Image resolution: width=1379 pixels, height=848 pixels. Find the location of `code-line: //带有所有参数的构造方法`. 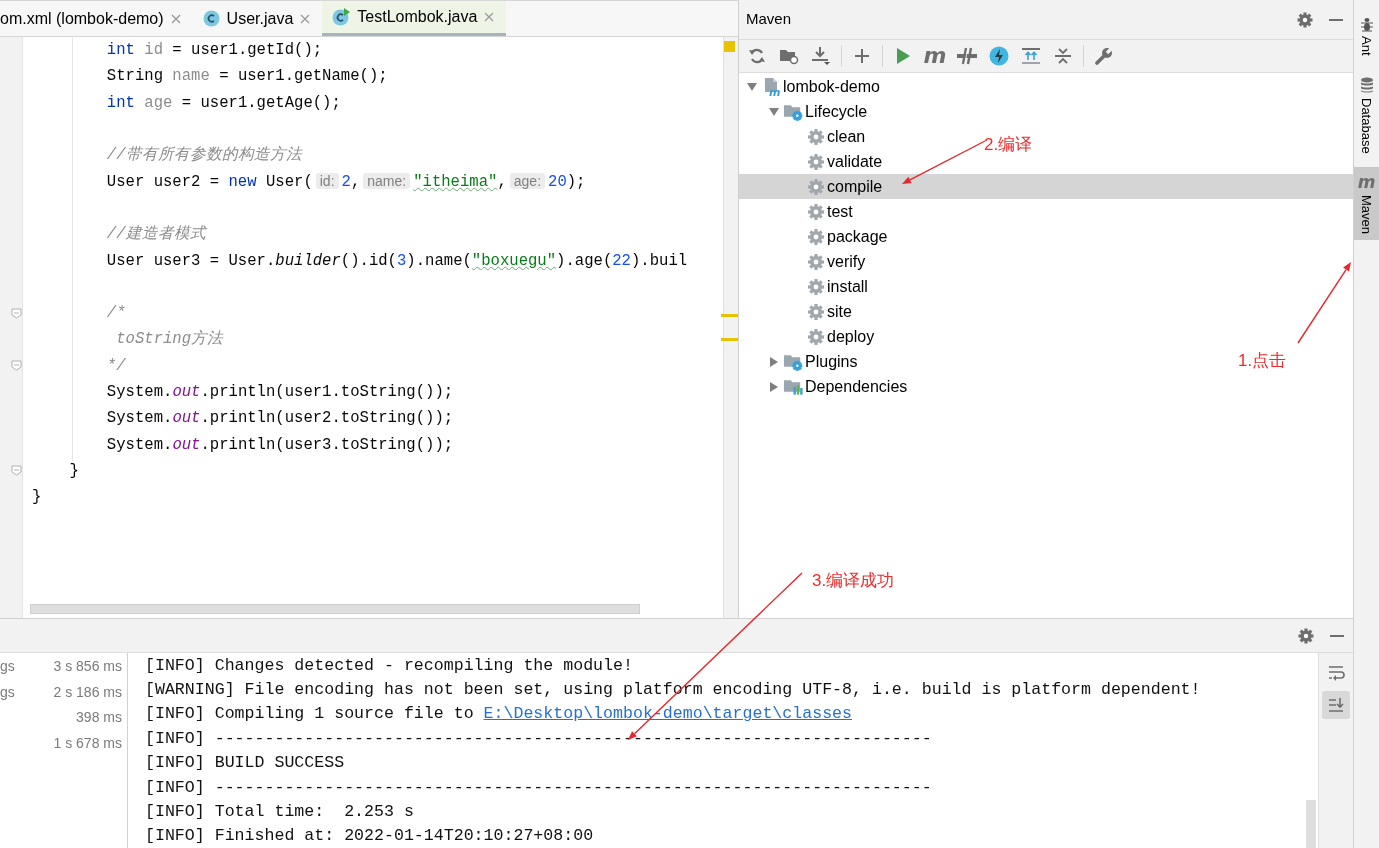

code-line: //带有所有参数的构造方法 is located at coordinates (203, 156).